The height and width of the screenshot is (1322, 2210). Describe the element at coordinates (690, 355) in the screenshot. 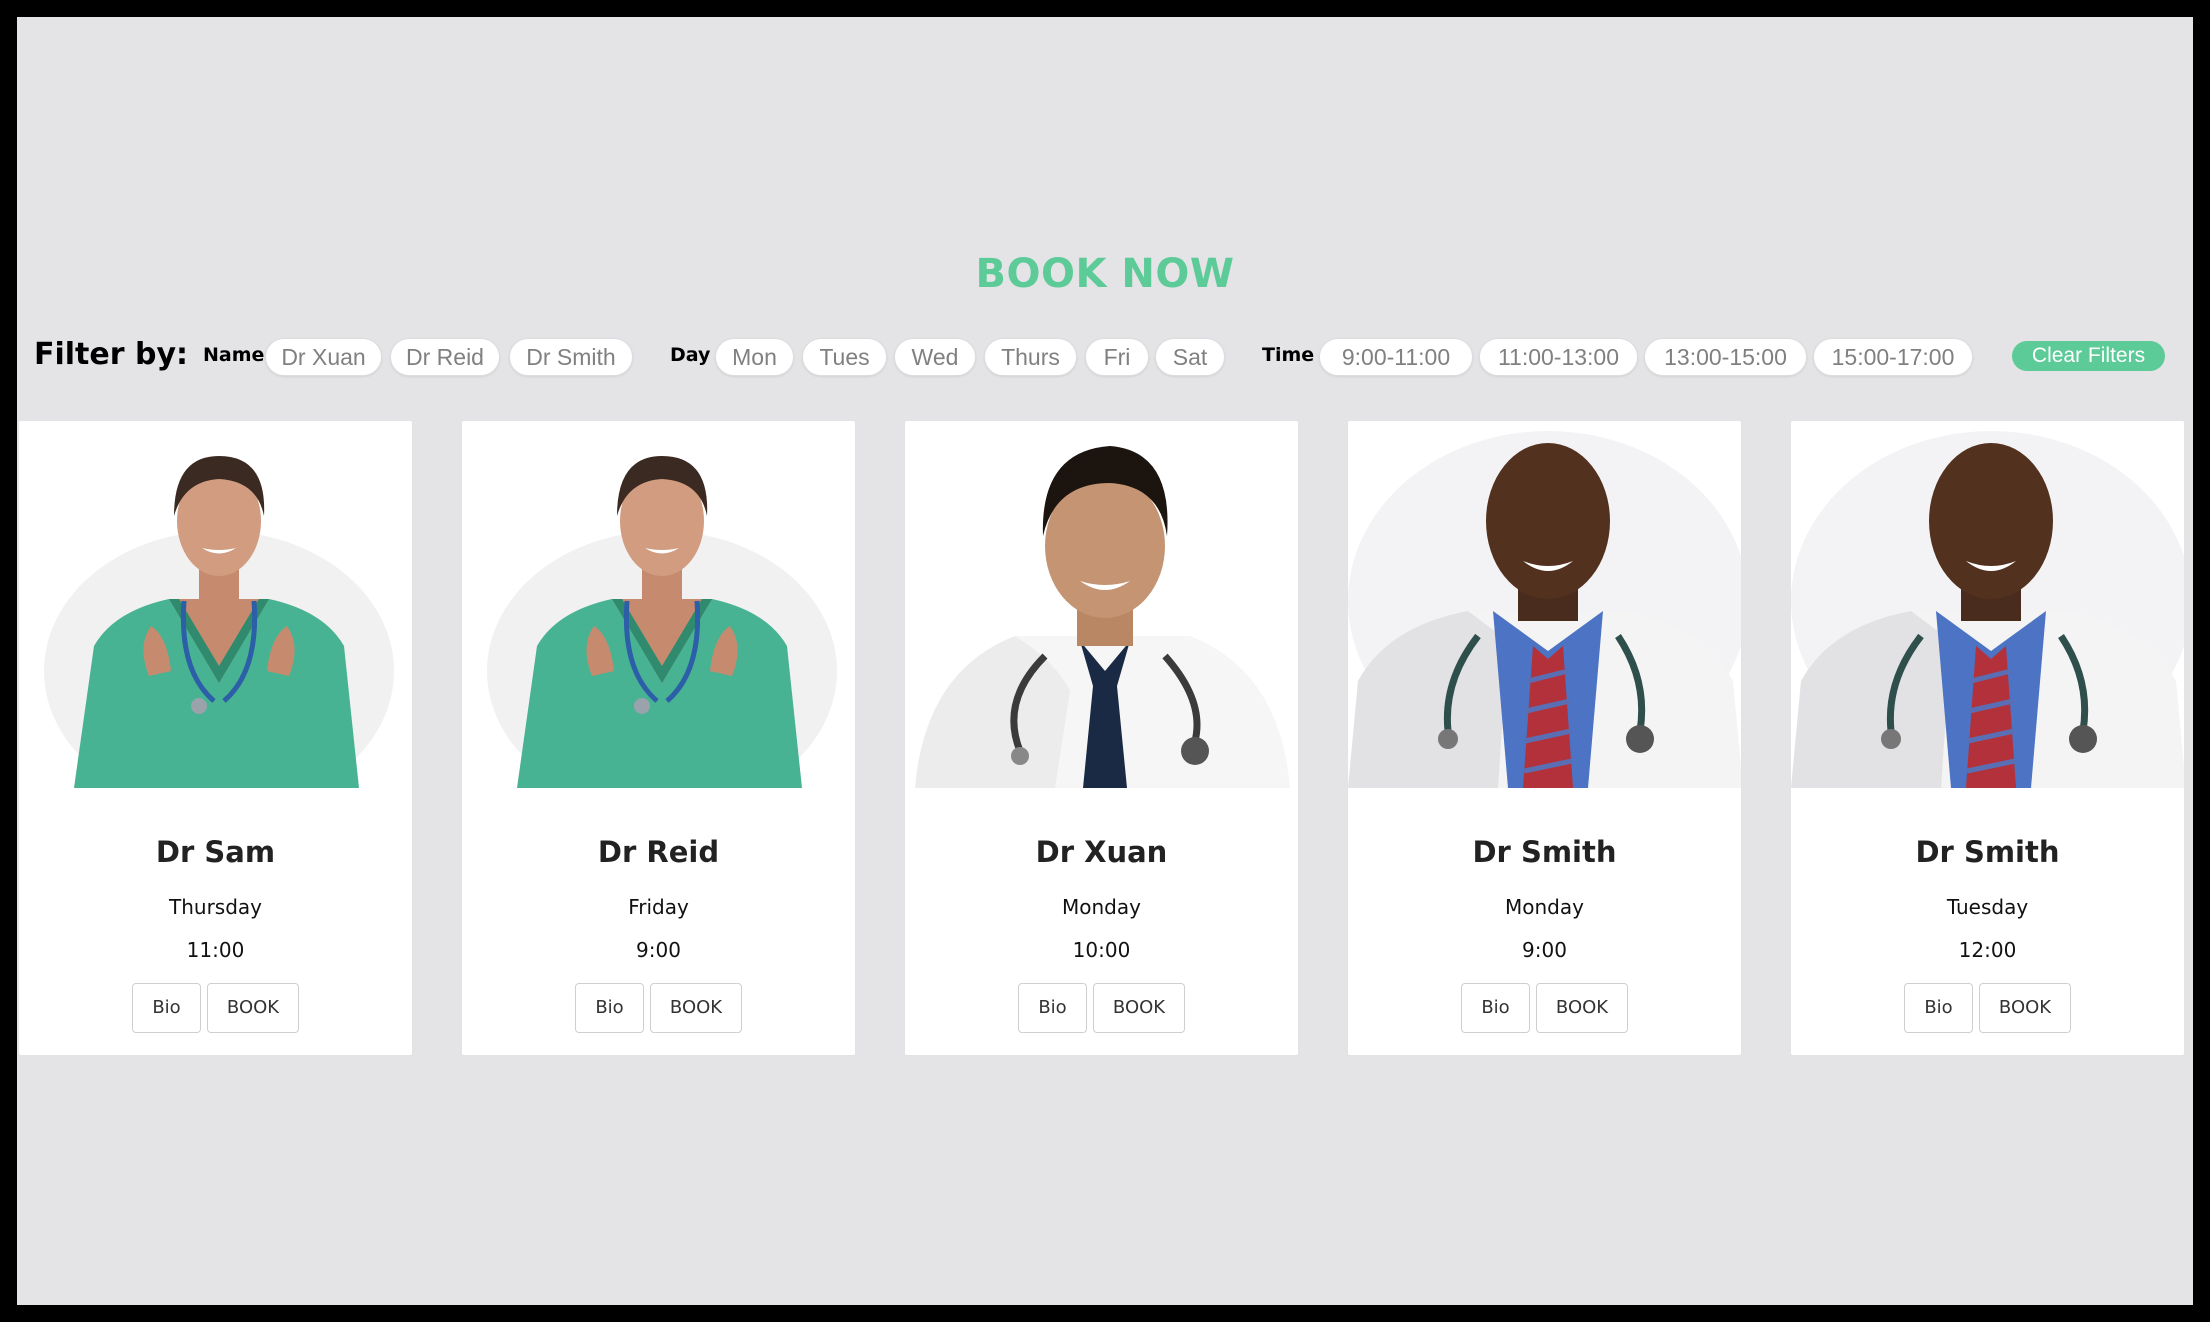

I see `filter-day-label: Day` at that location.